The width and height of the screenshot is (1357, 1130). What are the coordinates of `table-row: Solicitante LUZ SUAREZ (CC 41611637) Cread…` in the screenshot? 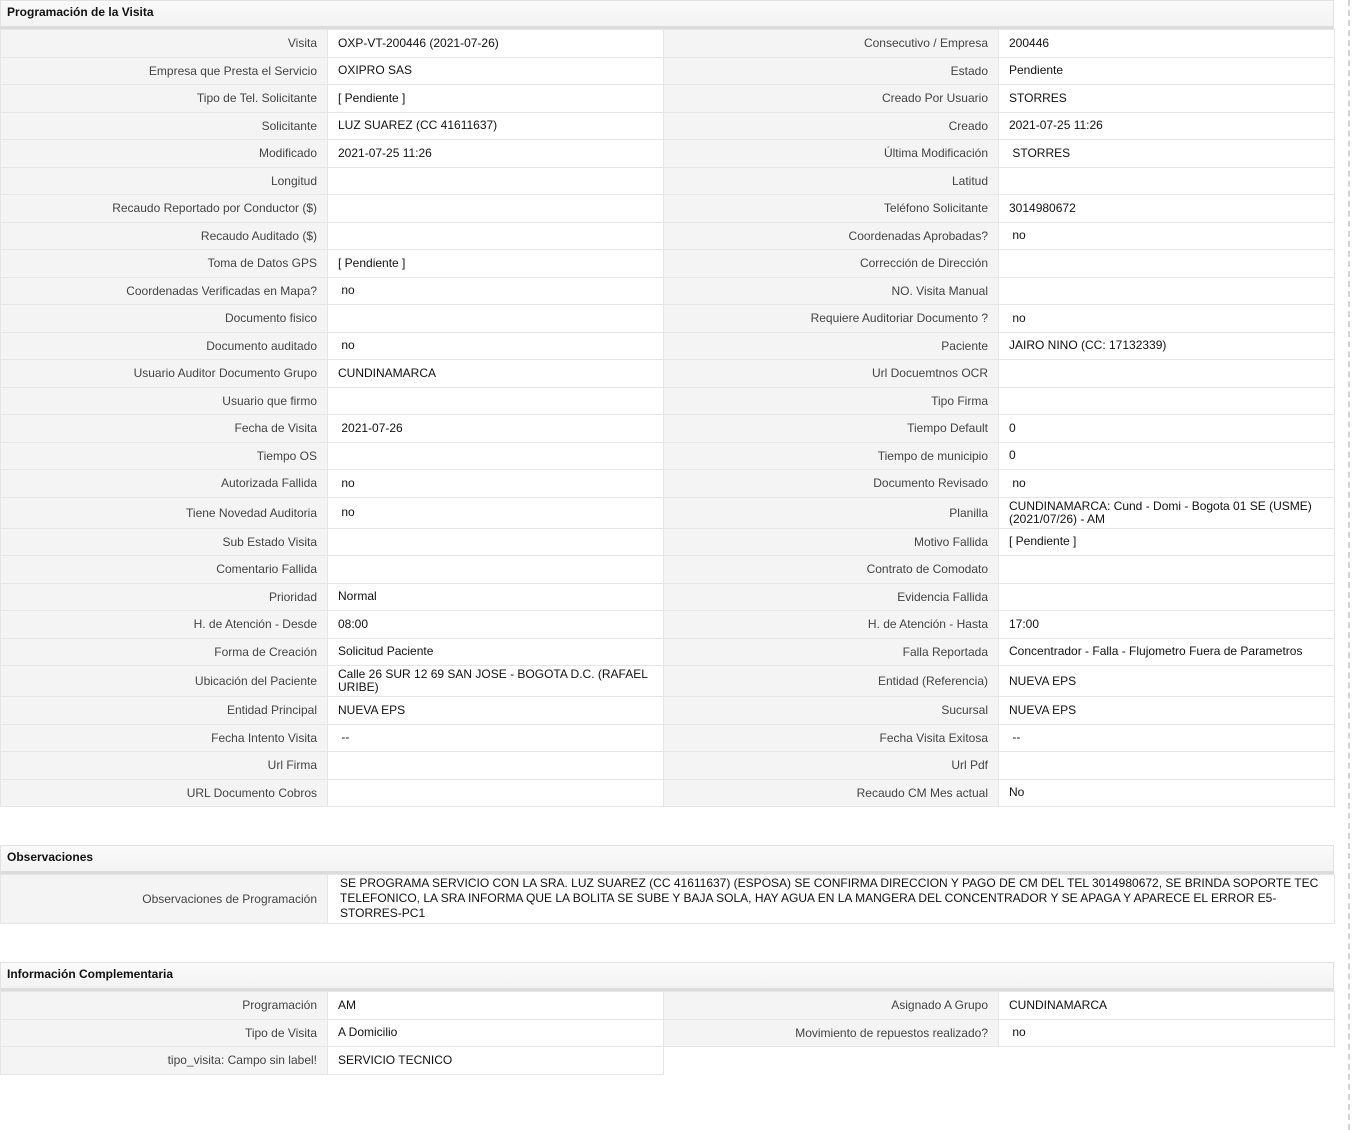 It's located at (667, 125).